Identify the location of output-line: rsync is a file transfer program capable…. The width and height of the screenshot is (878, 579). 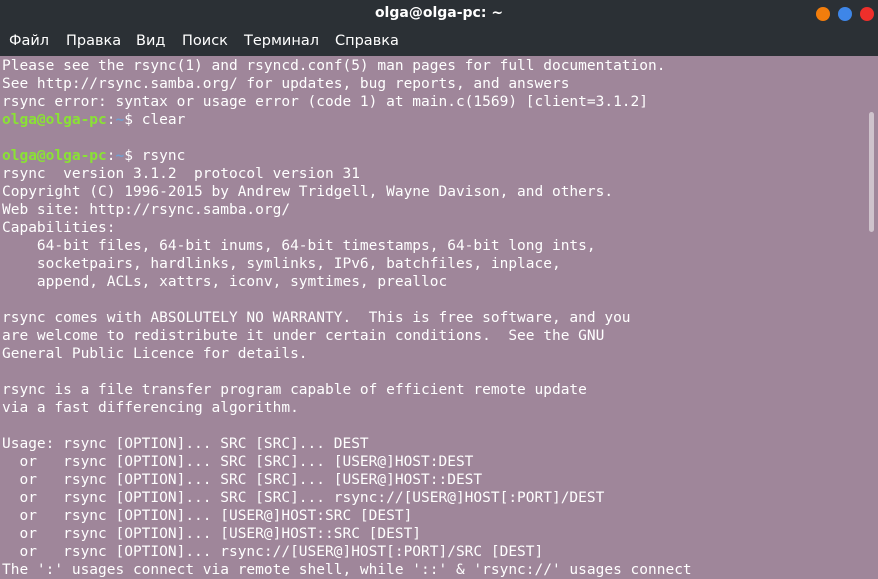
(294, 390).